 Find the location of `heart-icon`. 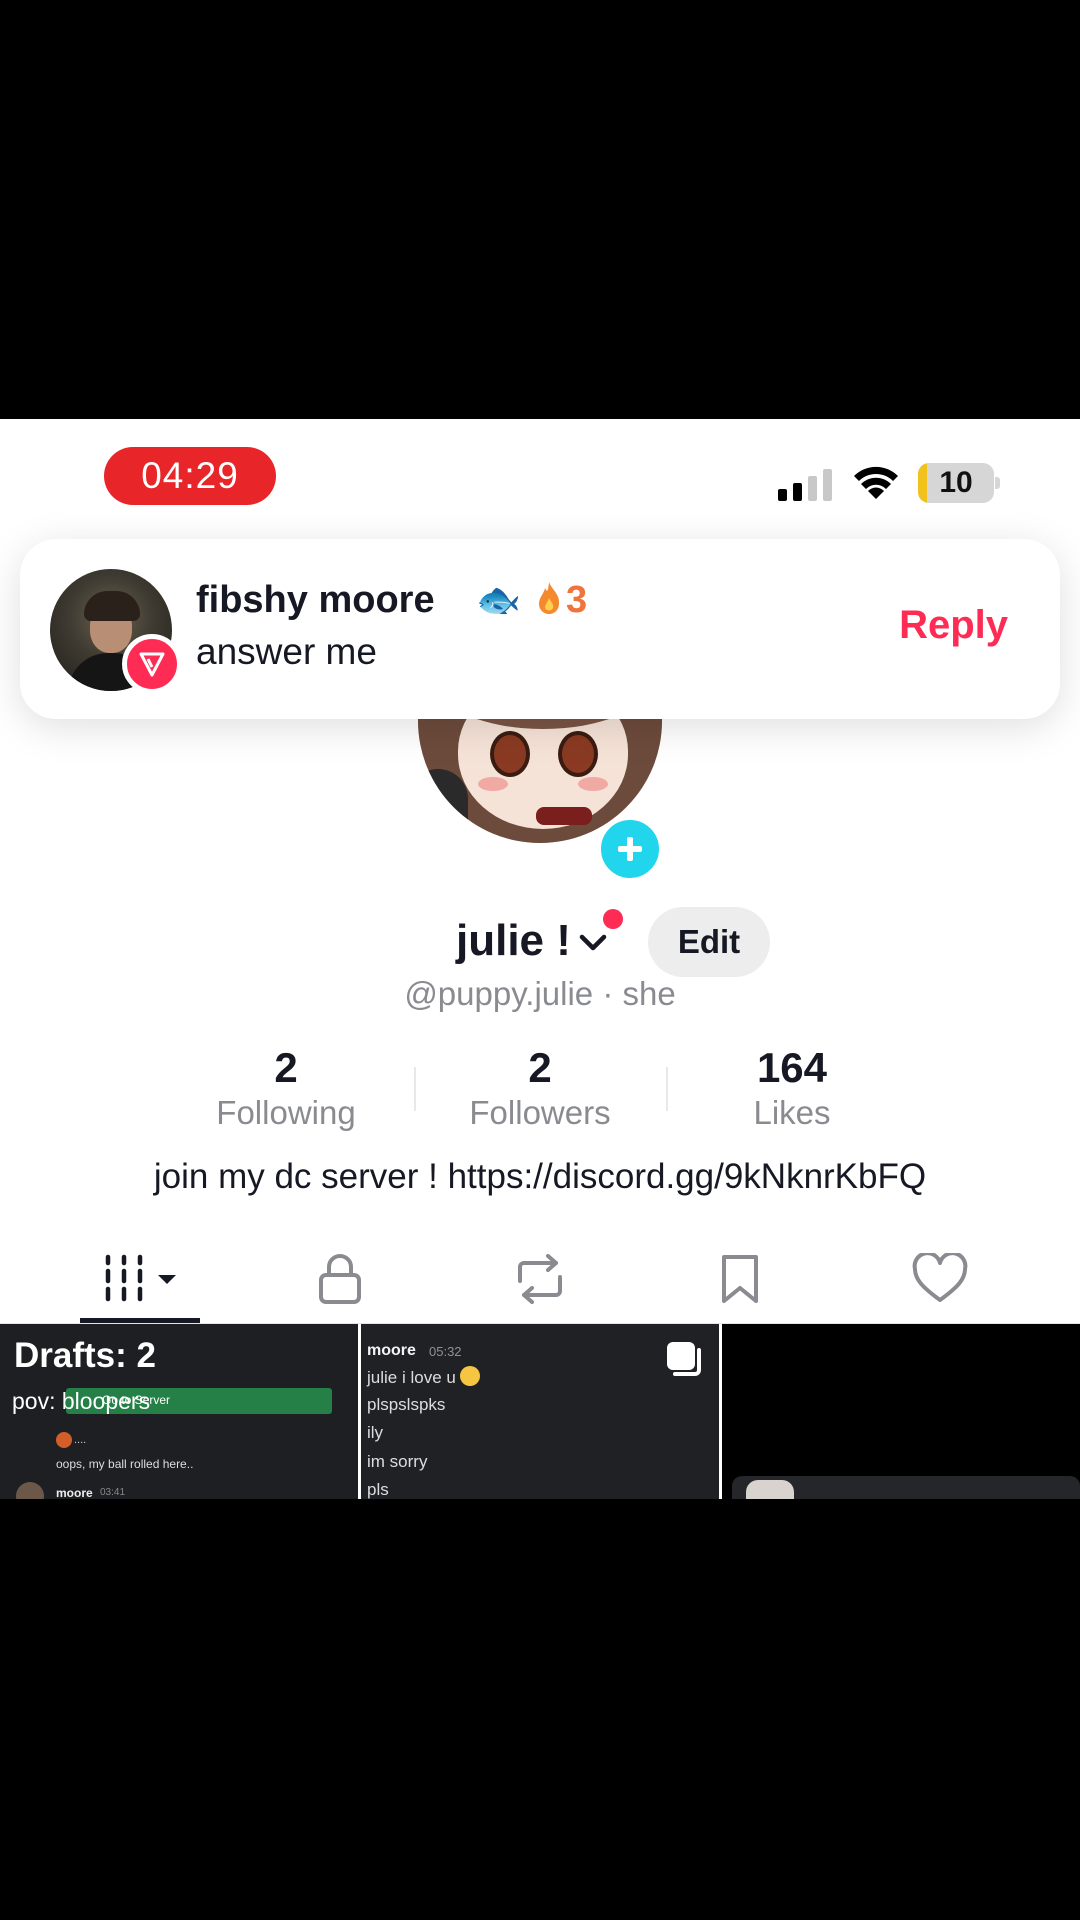

heart-icon is located at coordinates (940, 1277).